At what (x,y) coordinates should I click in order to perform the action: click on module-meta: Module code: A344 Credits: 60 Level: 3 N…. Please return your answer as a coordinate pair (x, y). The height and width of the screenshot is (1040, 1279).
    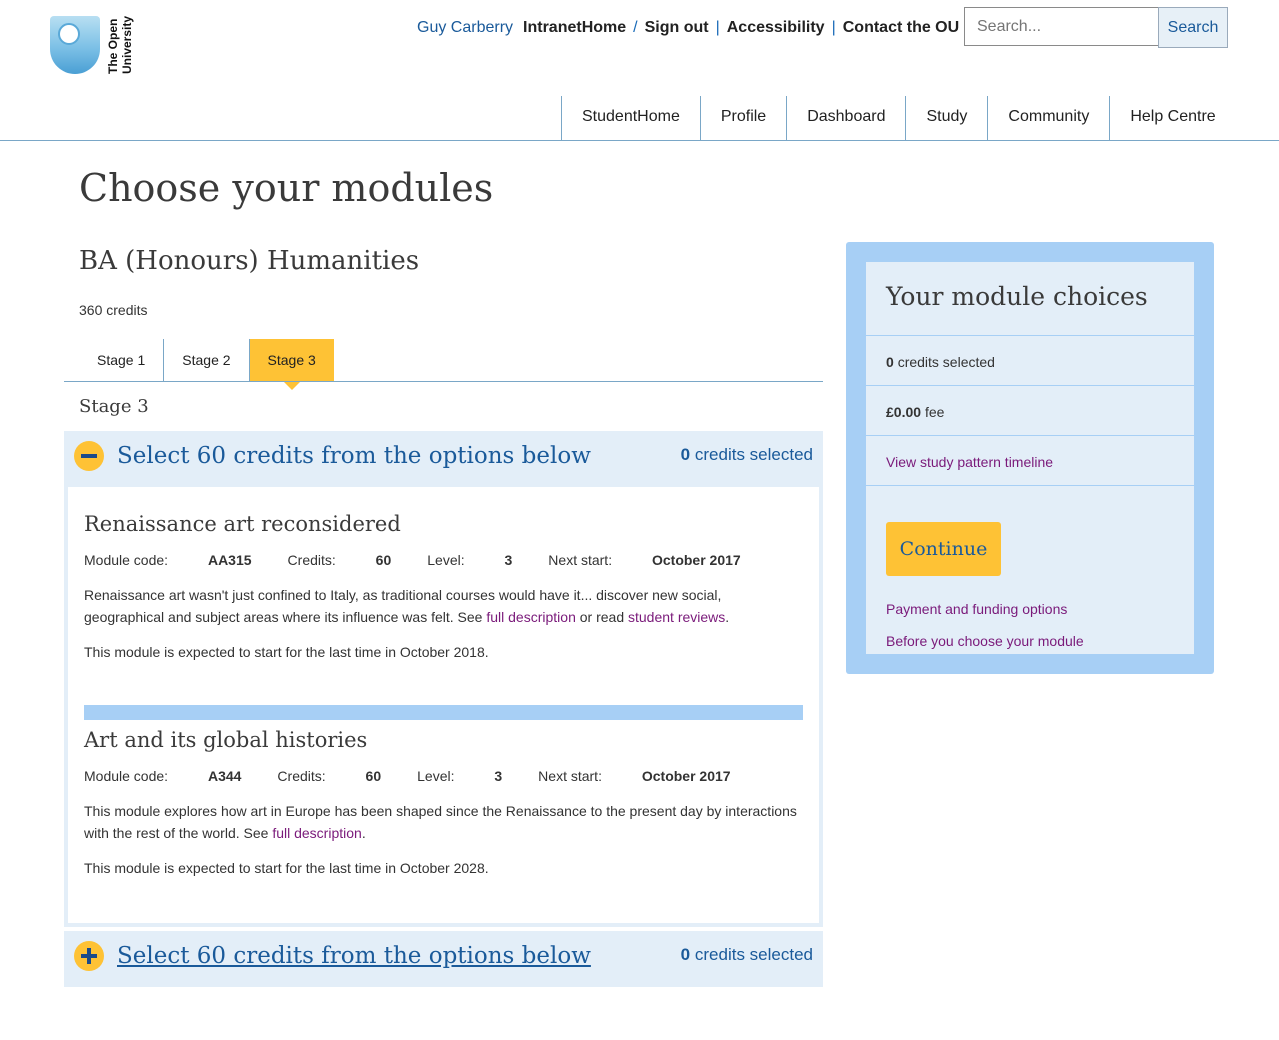
    Looking at the image, I should click on (407, 776).